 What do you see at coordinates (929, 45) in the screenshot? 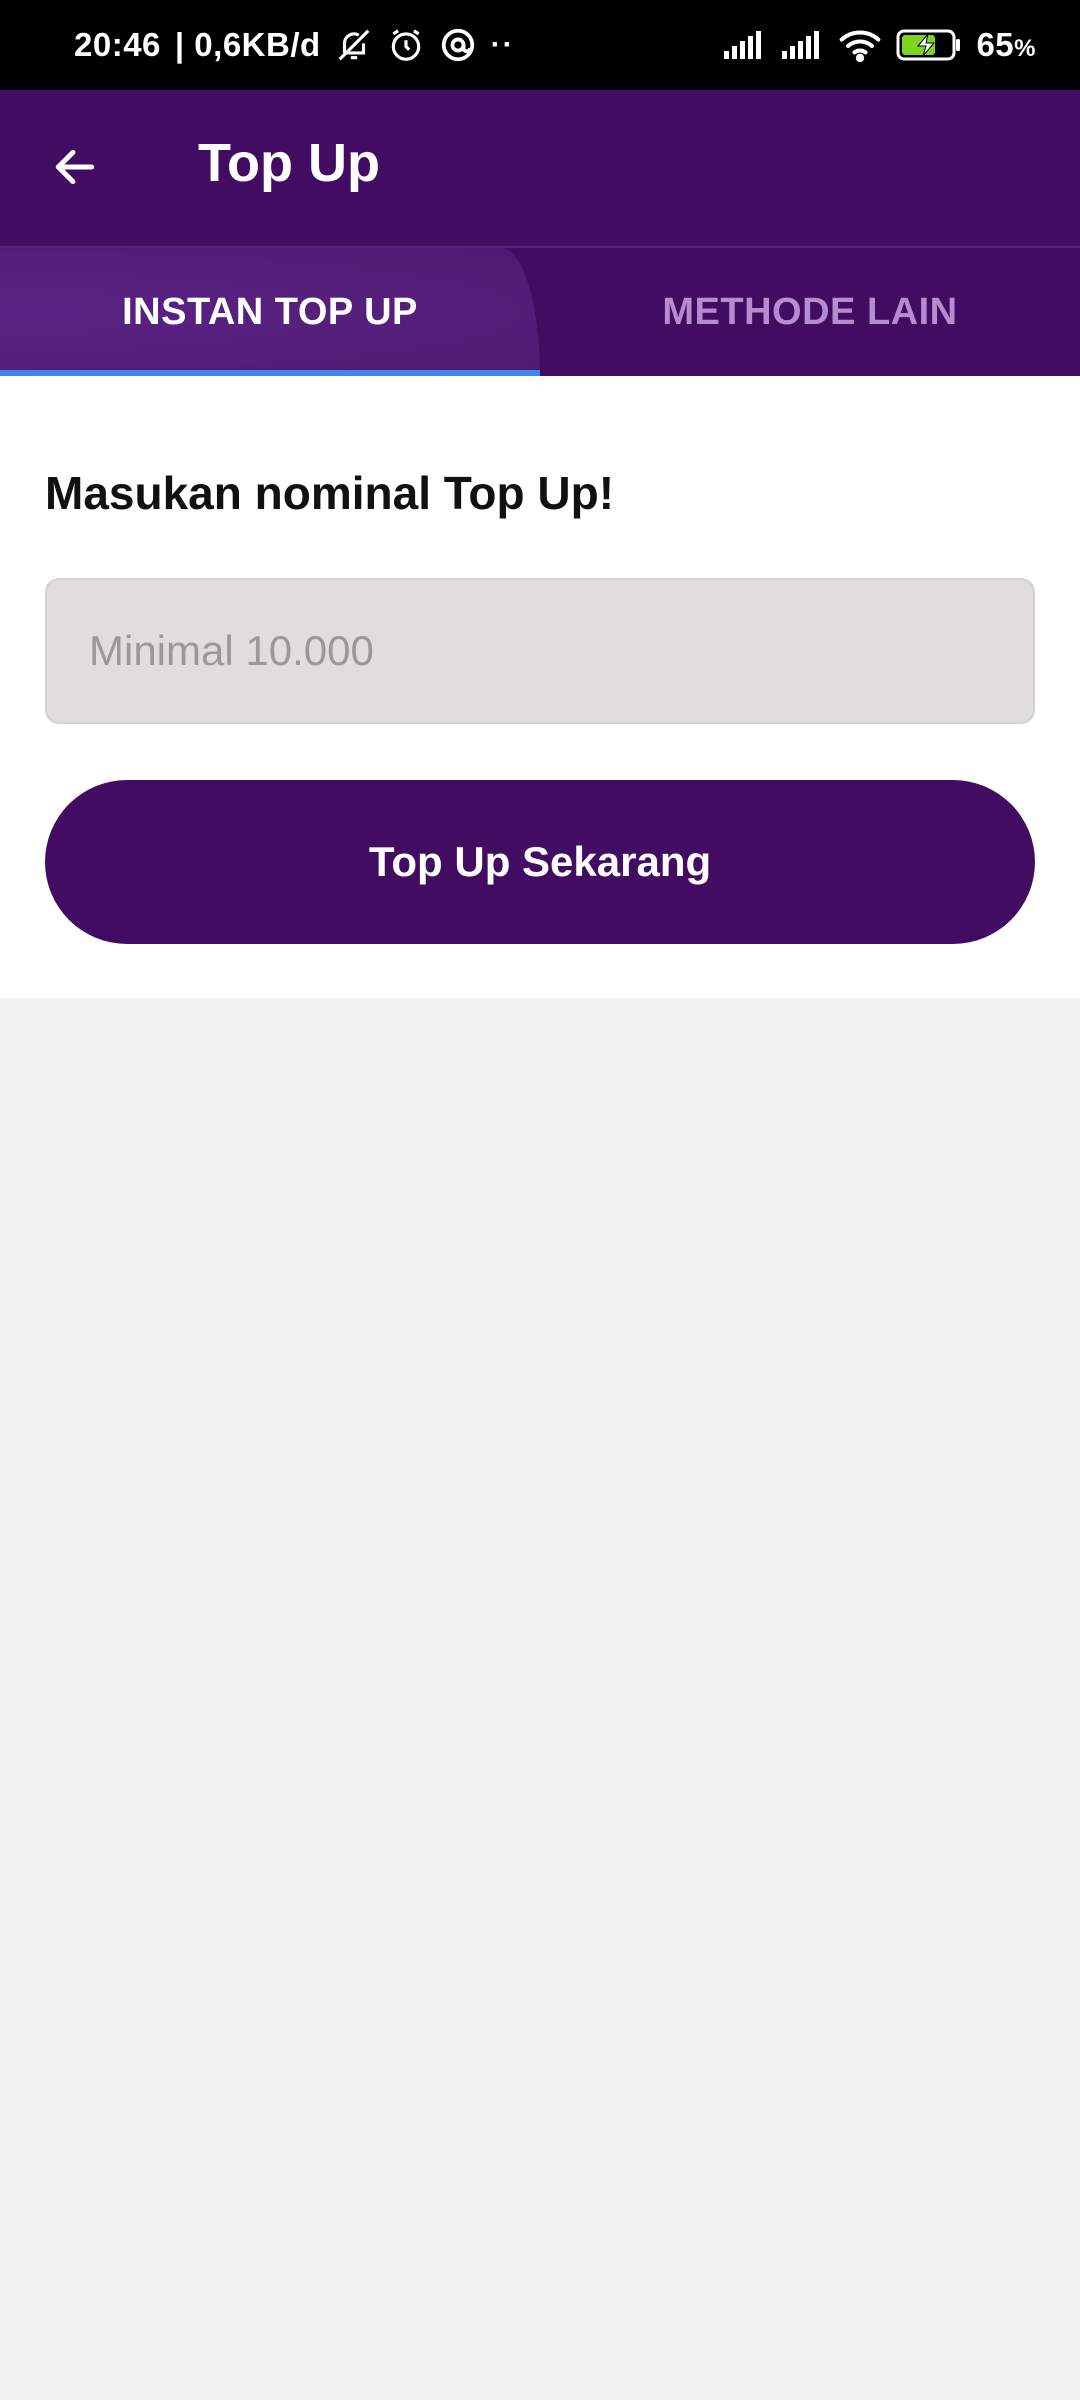
I see `battery-charging-icon` at bounding box center [929, 45].